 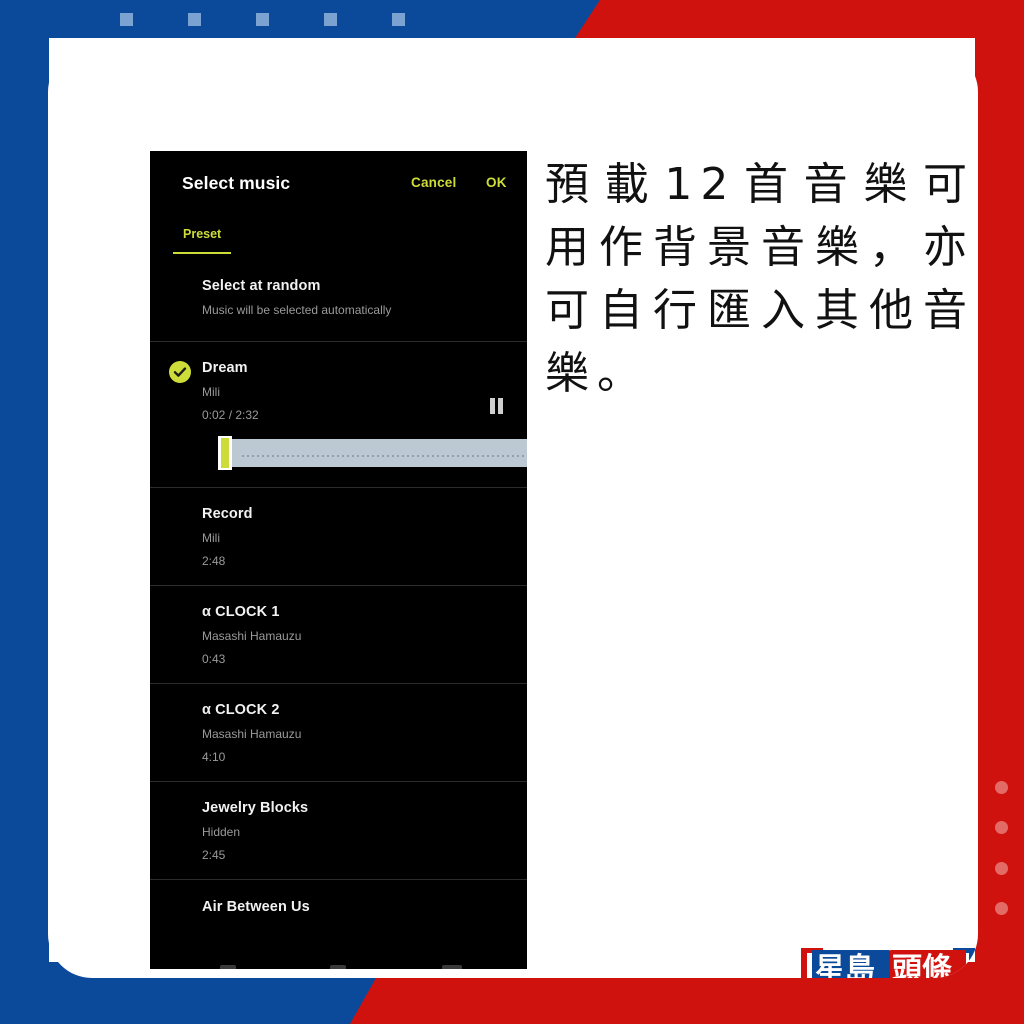 What do you see at coordinates (256, 906) in the screenshot?
I see `track-title: Air Between Us` at bounding box center [256, 906].